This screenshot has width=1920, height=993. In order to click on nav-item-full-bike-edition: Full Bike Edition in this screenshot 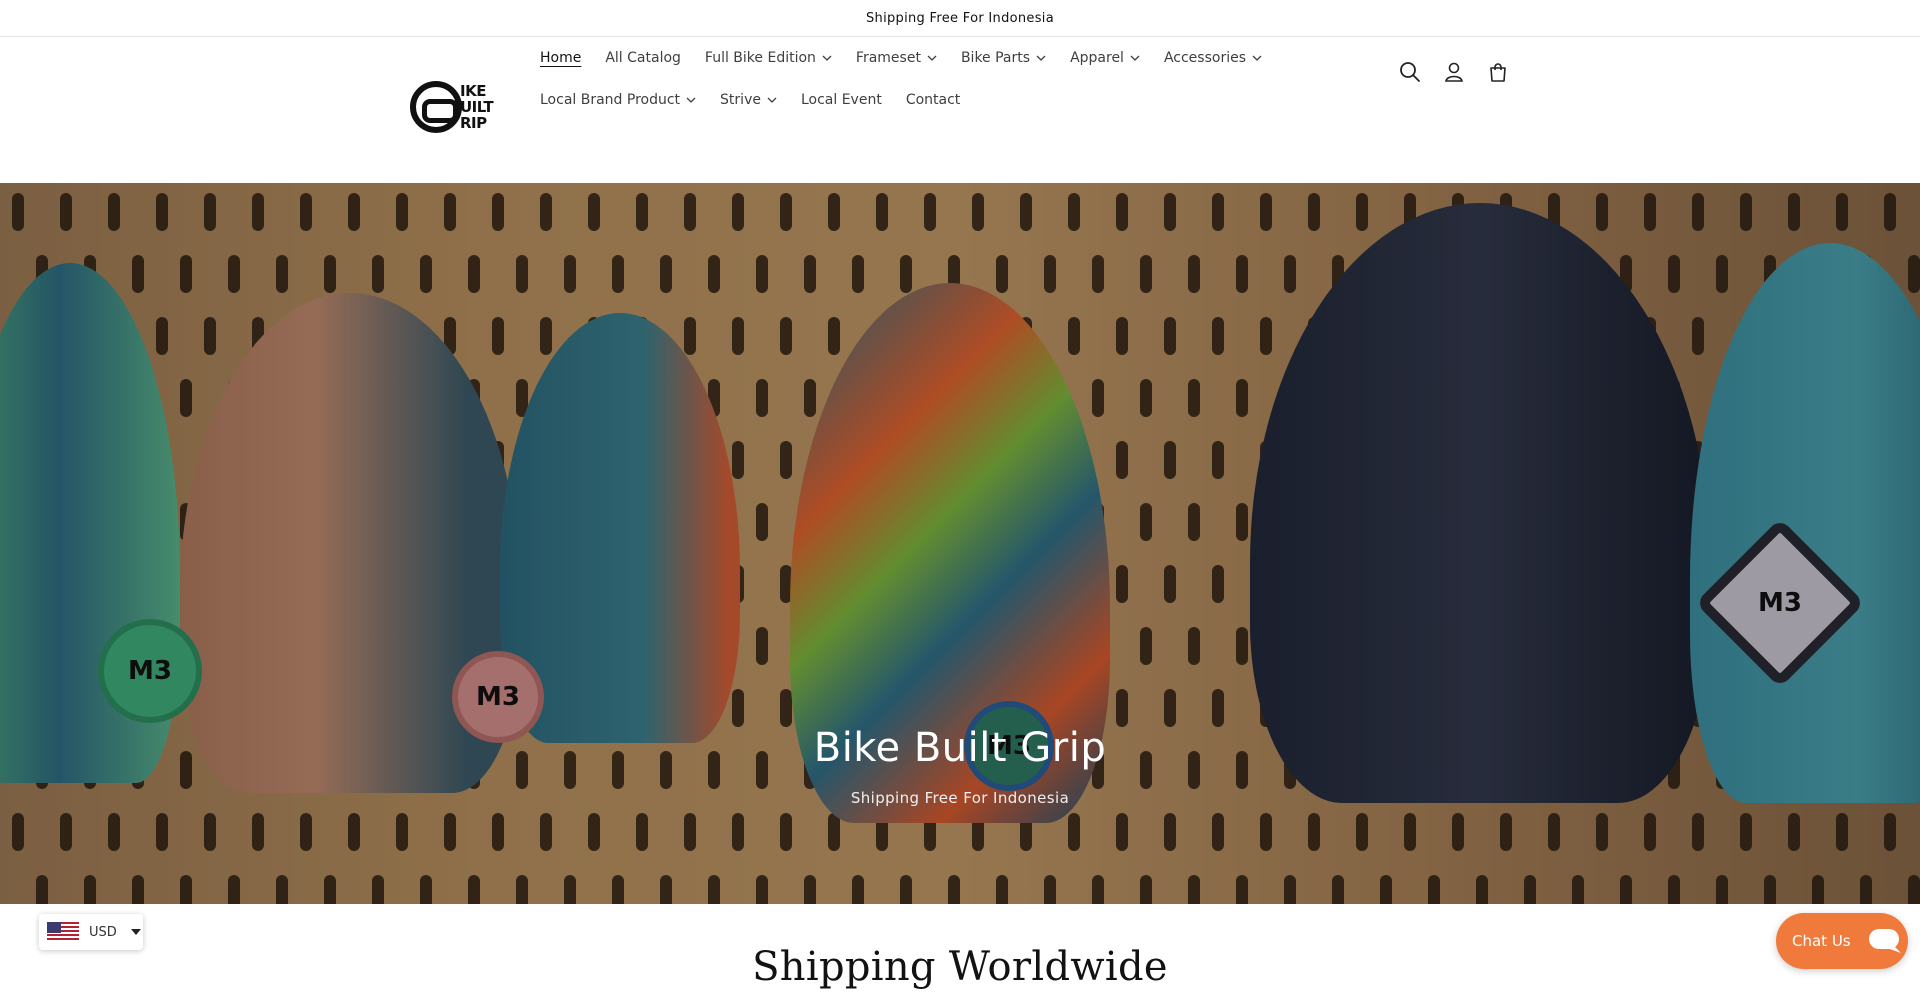, I will do `click(768, 58)`.